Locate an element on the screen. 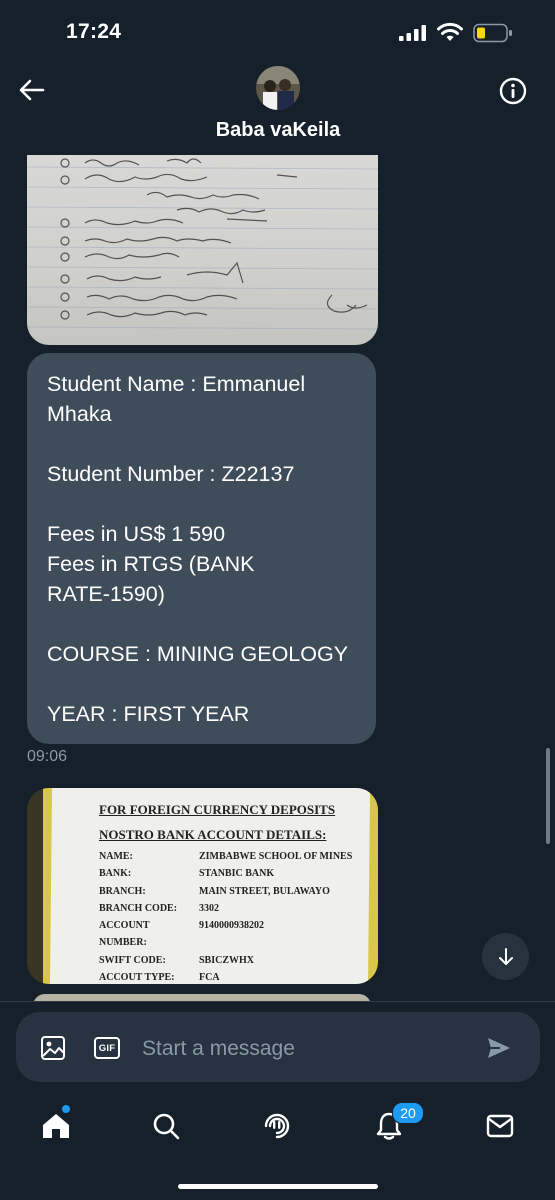 Image resolution: width=555 pixels, height=1200 pixels. gif-label: GIF is located at coordinates (107, 1048).